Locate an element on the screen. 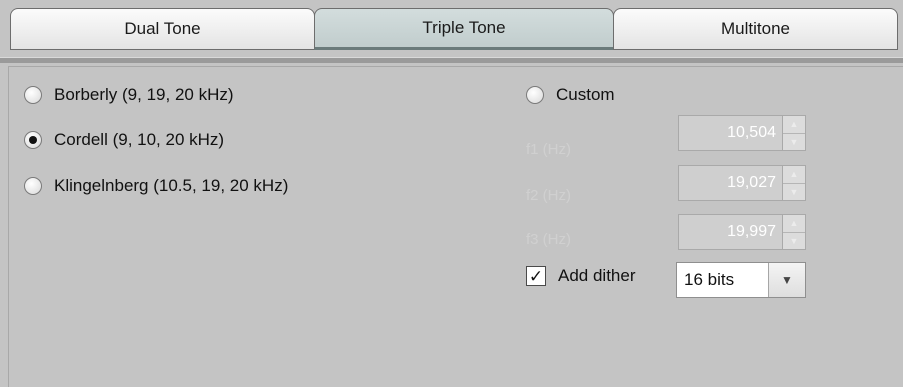 The image size is (903, 387). tab-underline is located at coordinates (451, 60).